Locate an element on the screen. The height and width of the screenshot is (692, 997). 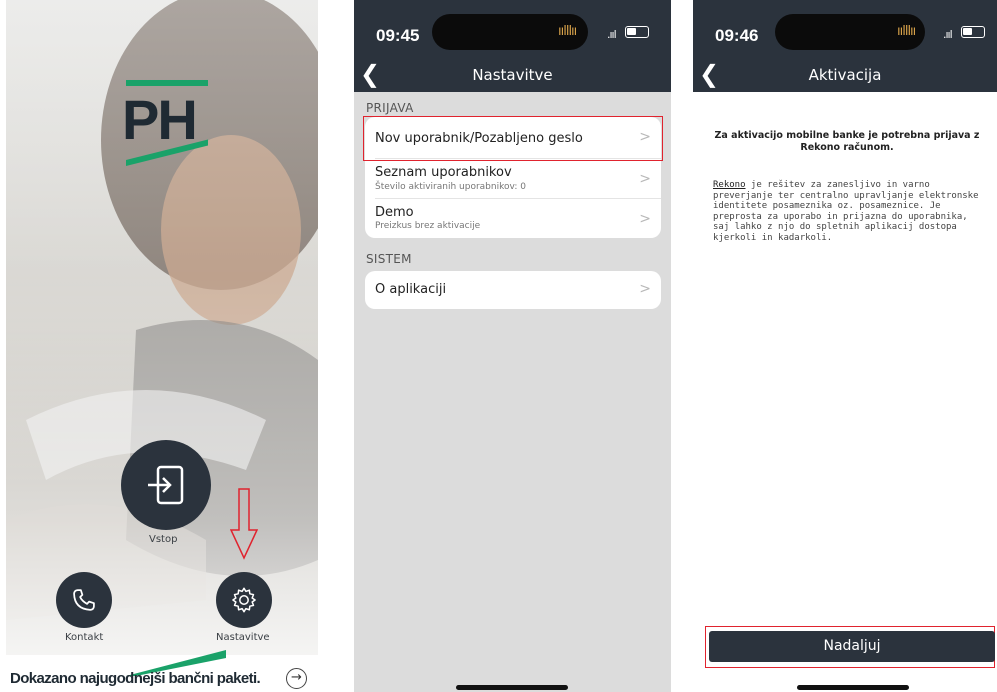
row-users-subtitle: Število aktiviranih uporabnikov: 0 is located at coordinates (450, 187).